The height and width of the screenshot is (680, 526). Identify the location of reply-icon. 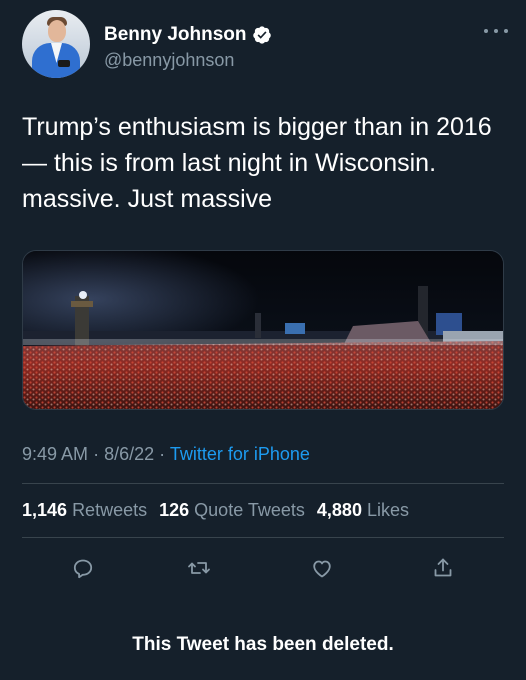
(83, 568).